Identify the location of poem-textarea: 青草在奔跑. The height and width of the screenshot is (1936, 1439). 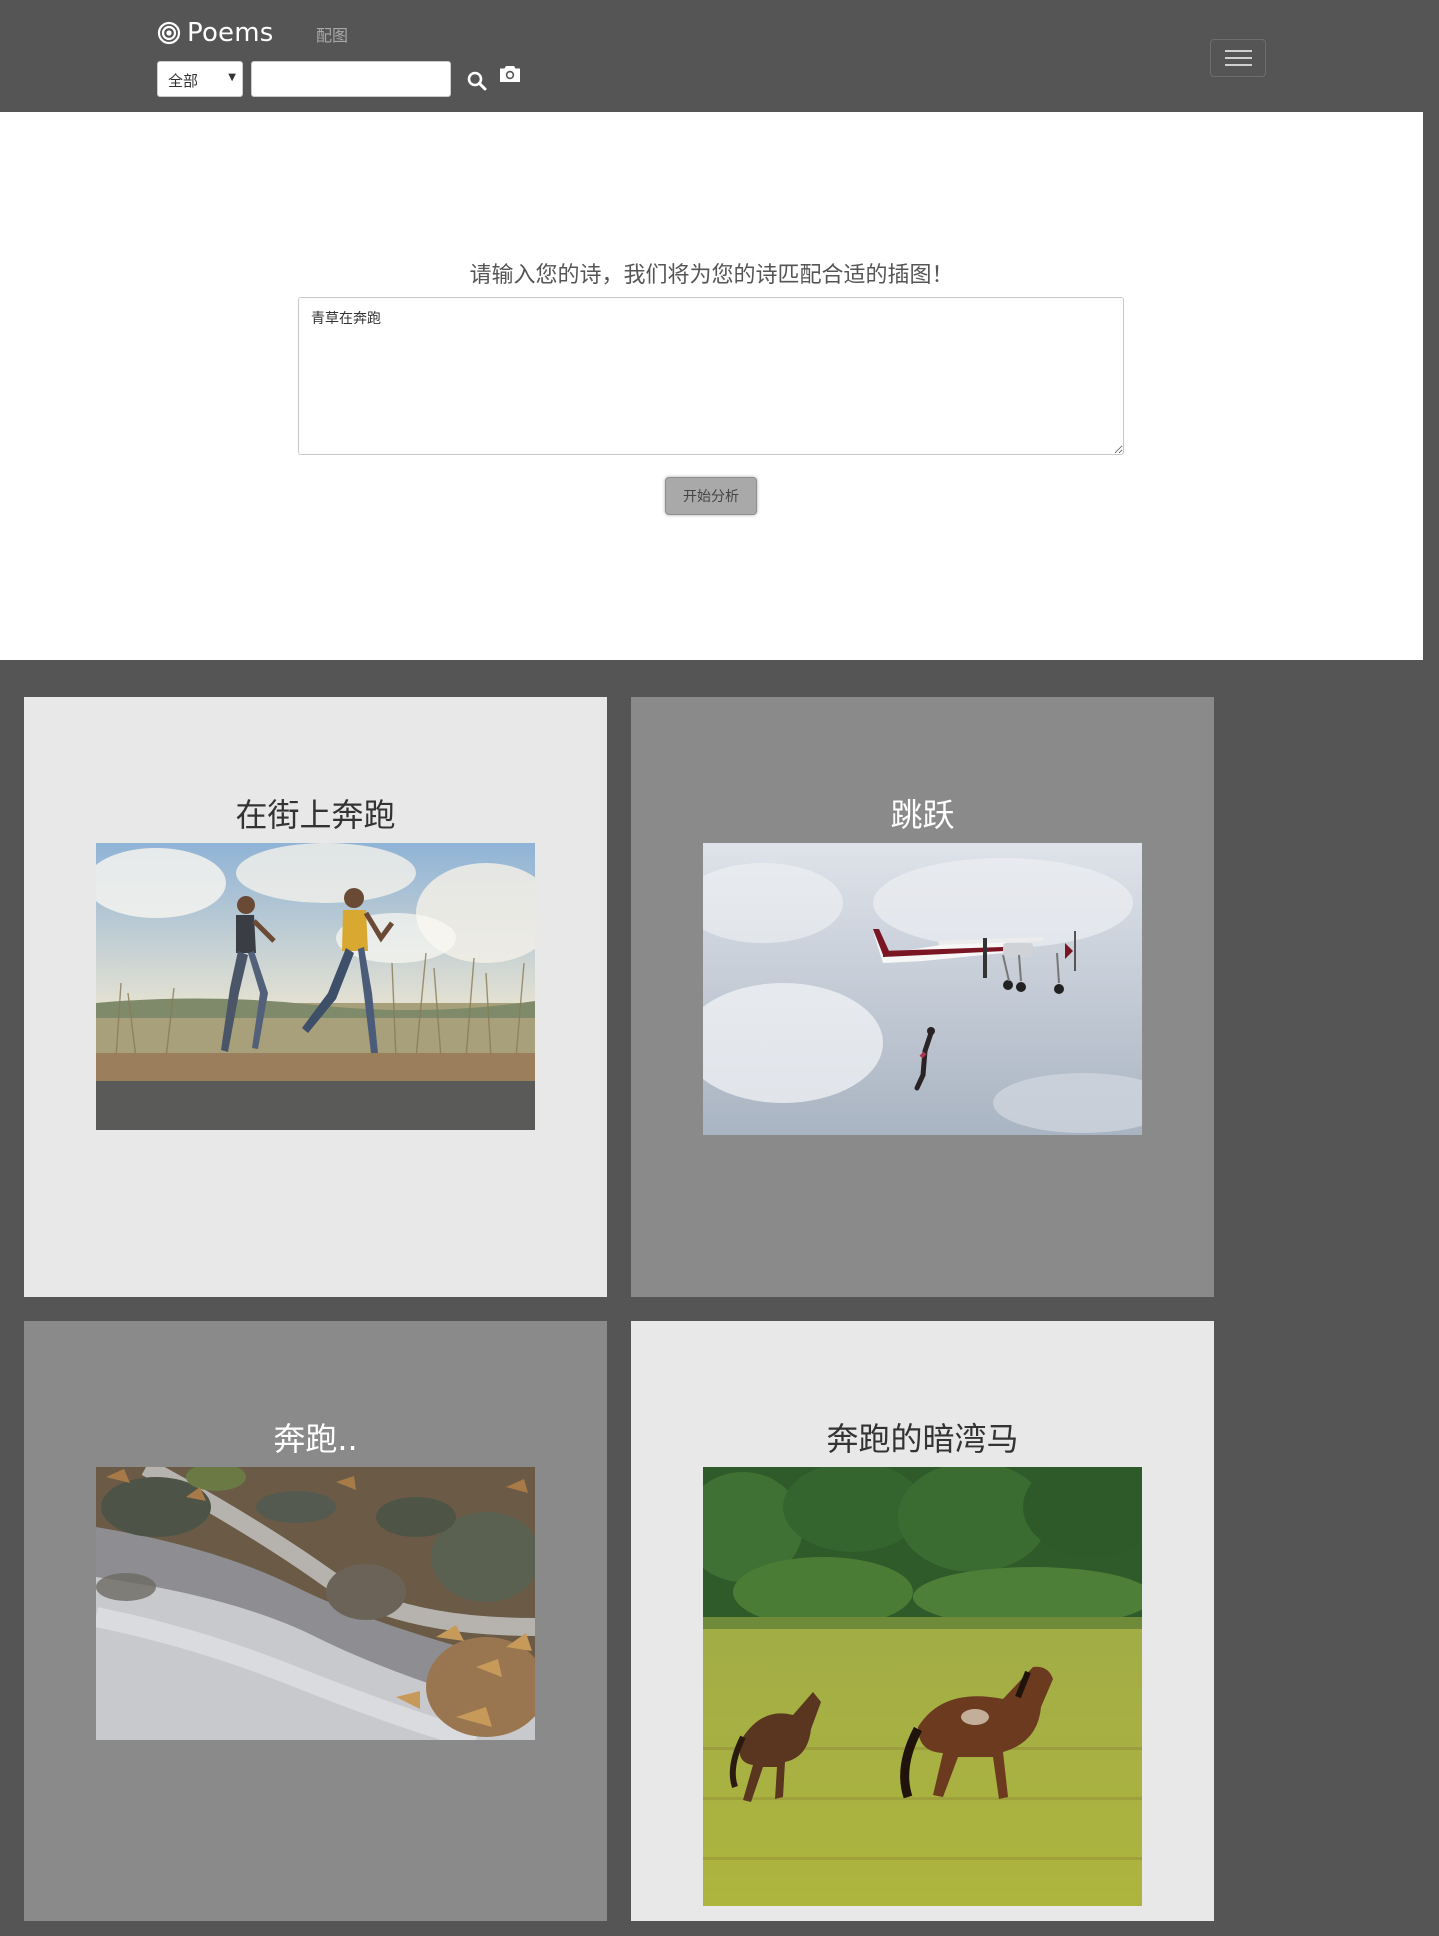
(711, 376).